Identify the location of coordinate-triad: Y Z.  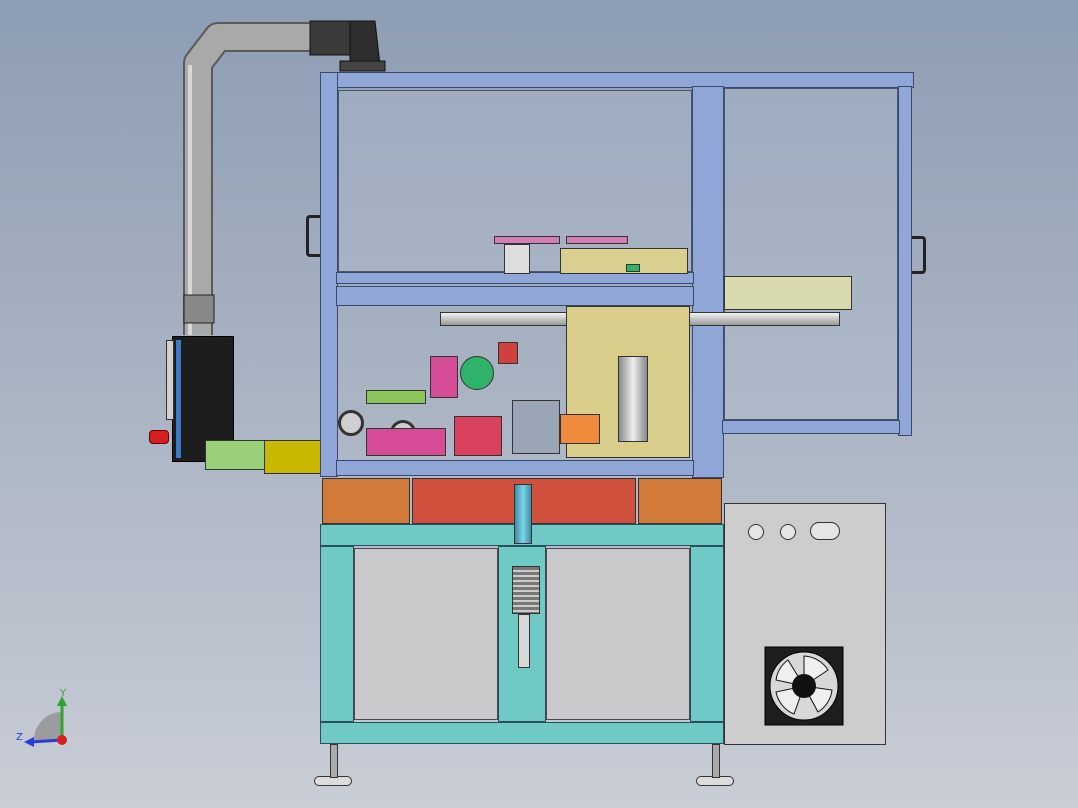
(47, 723).